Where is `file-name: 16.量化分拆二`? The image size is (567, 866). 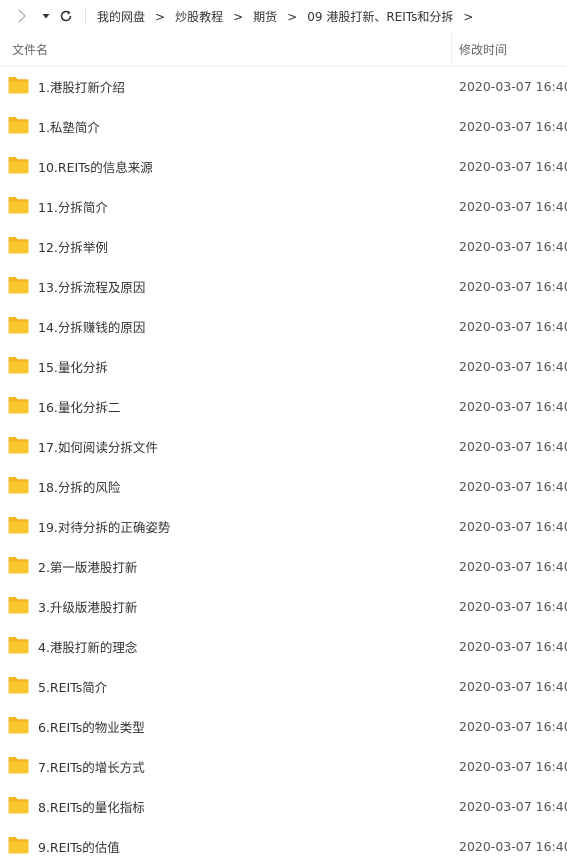 file-name: 16.量化分拆二 is located at coordinates (79, 406).